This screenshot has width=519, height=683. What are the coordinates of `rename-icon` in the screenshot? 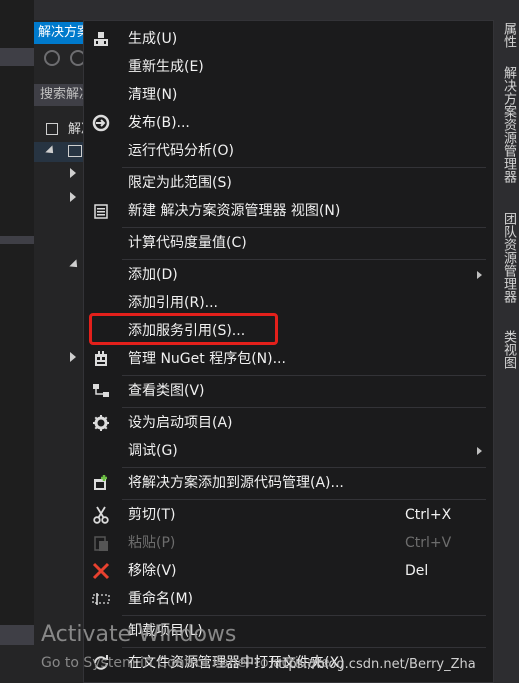 It's located at (101, 599).